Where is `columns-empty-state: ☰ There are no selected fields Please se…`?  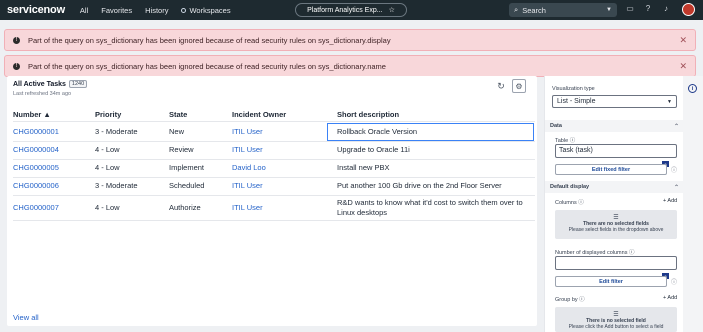 columns-empty-state: ☰ There are no selected fields Please se… is located at coordinates (616, 224).